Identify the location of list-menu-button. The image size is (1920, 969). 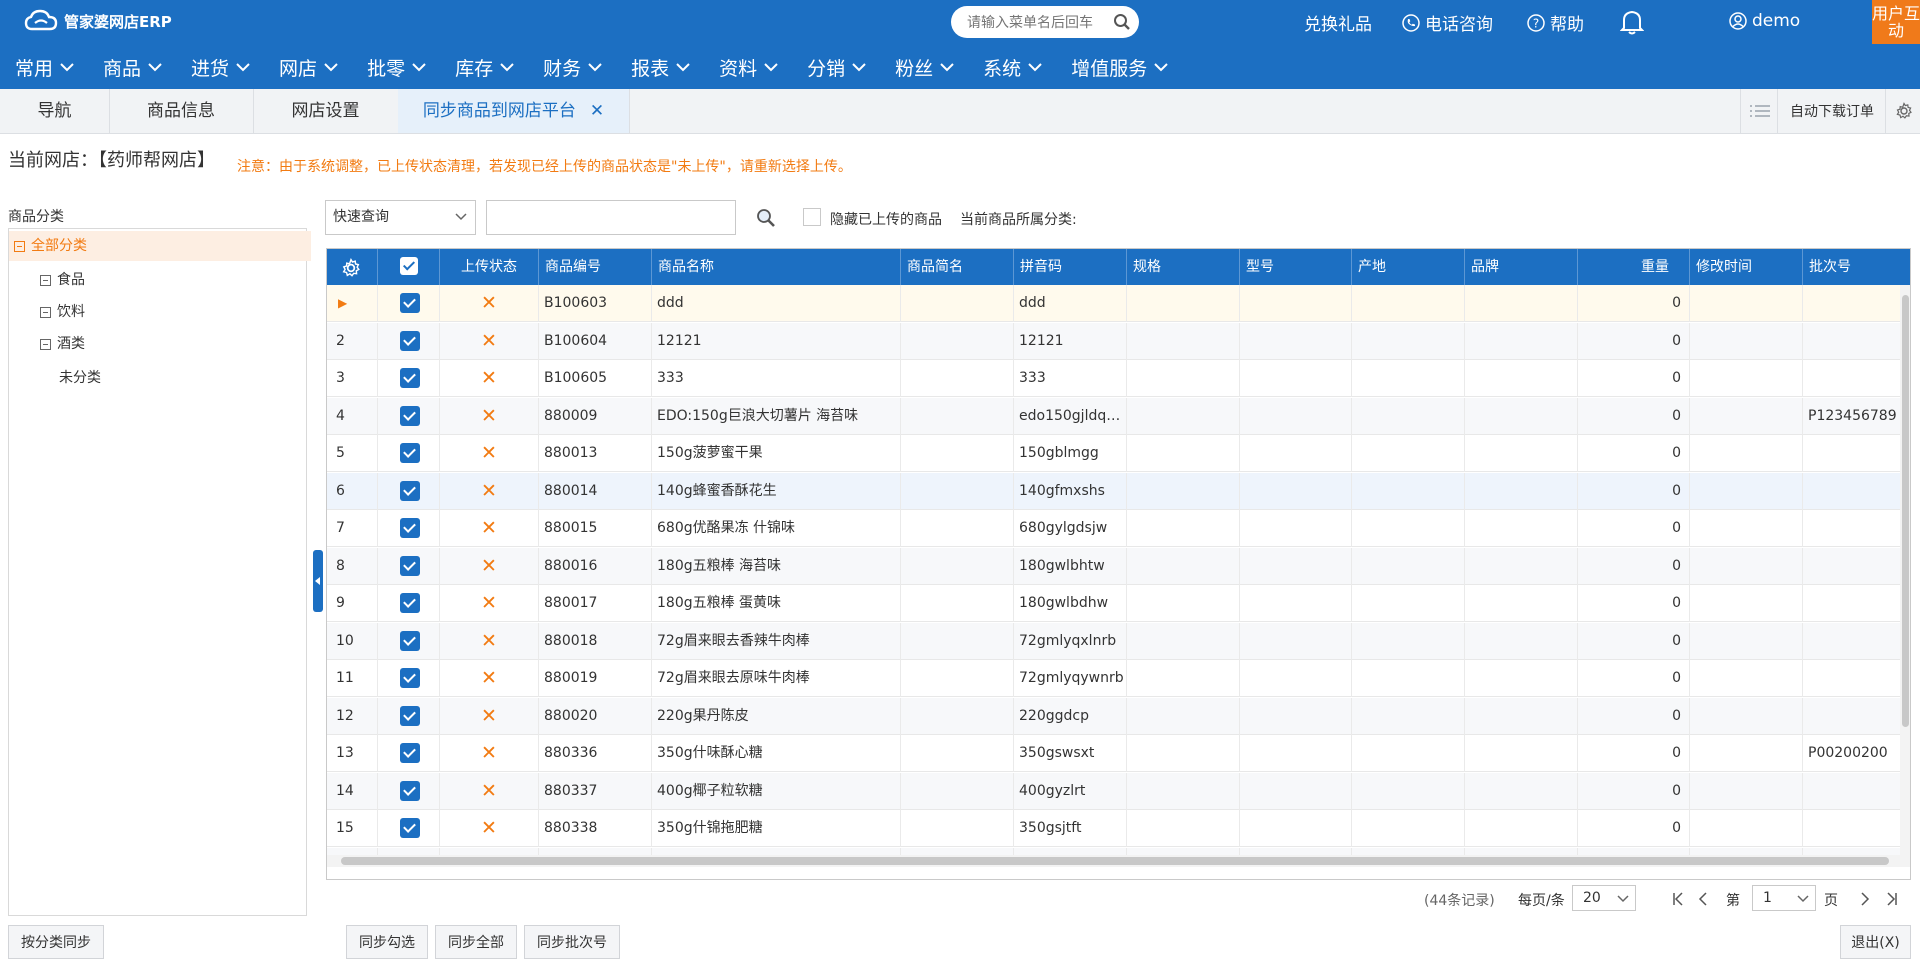
(1759, 111).